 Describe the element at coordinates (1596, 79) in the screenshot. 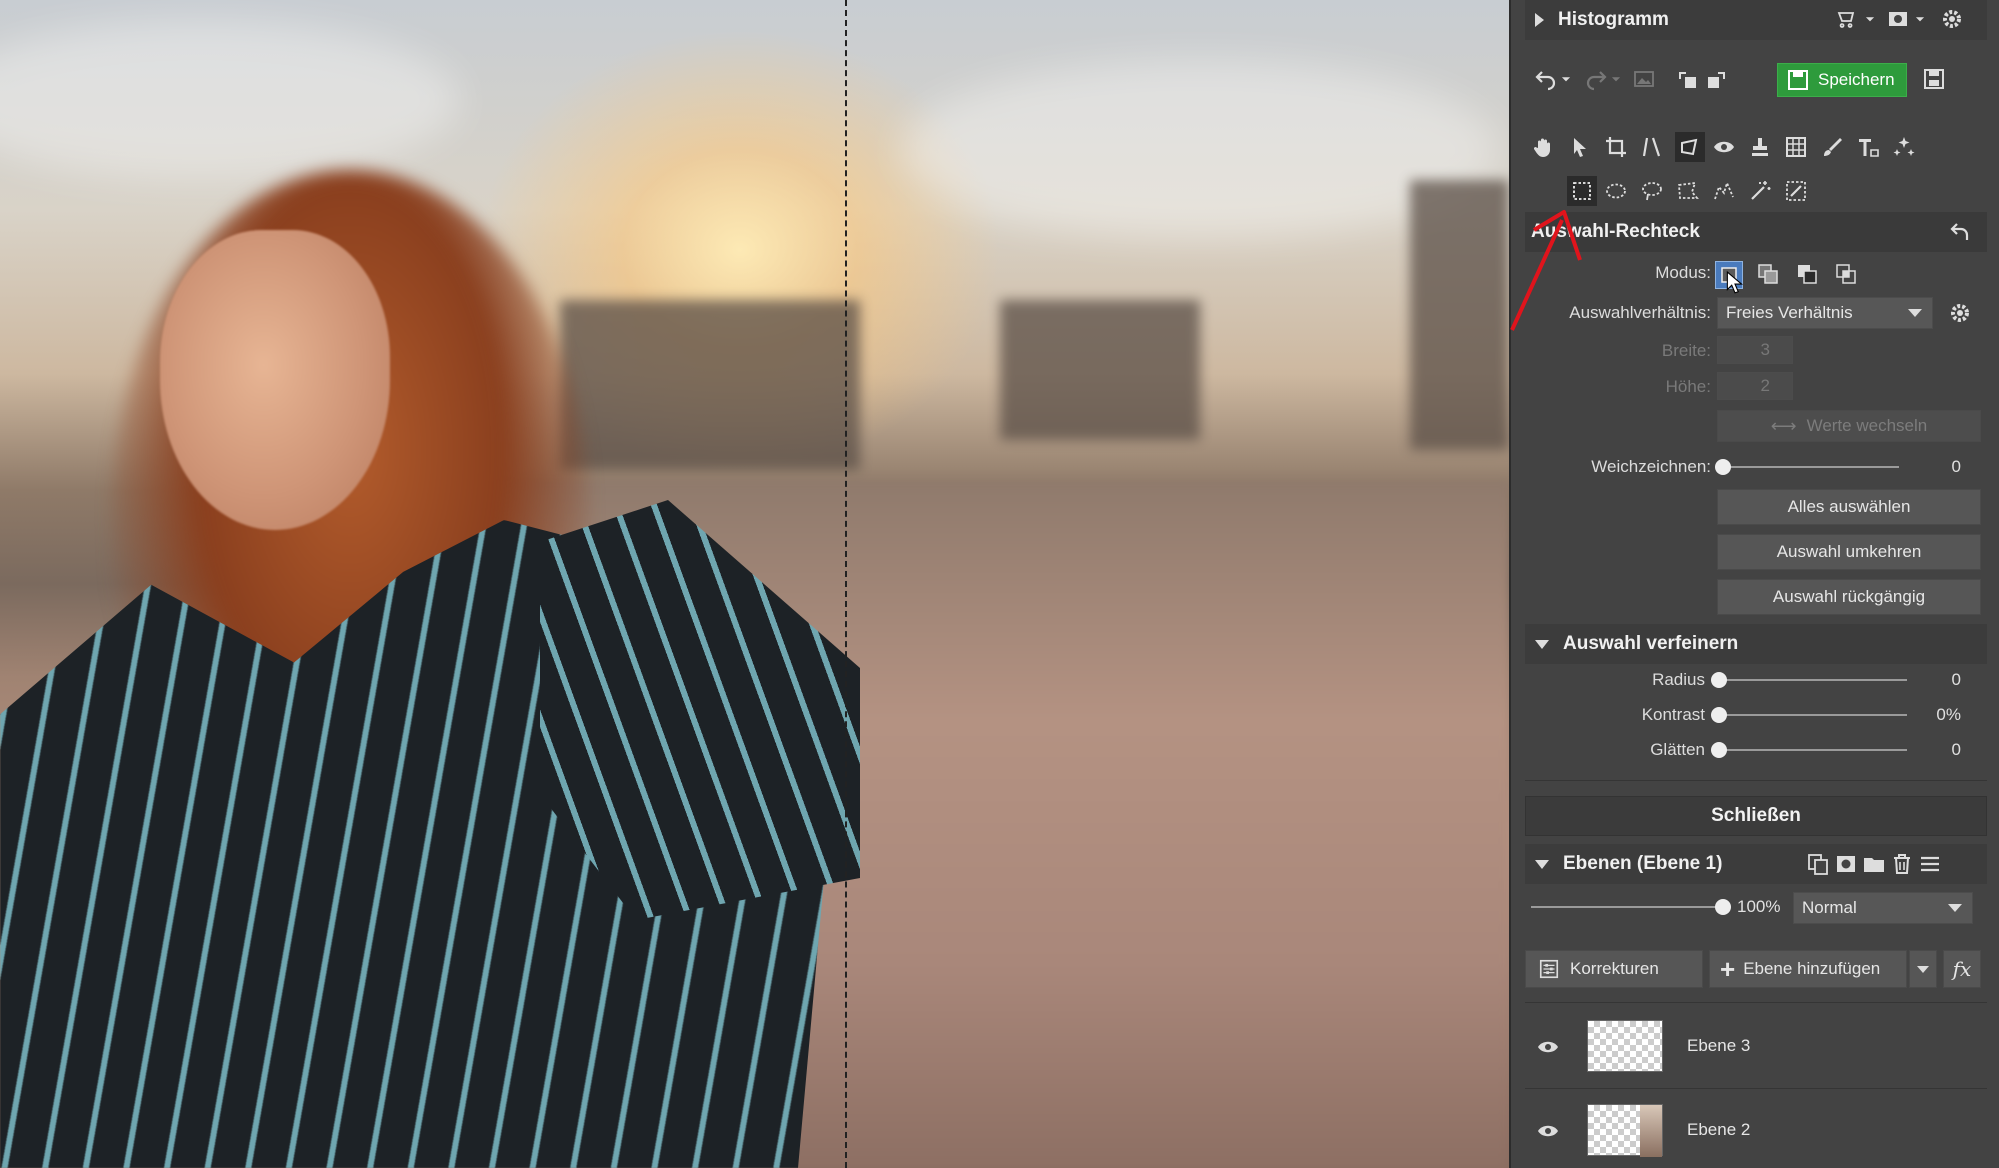

I see `redo-icon` at that location.